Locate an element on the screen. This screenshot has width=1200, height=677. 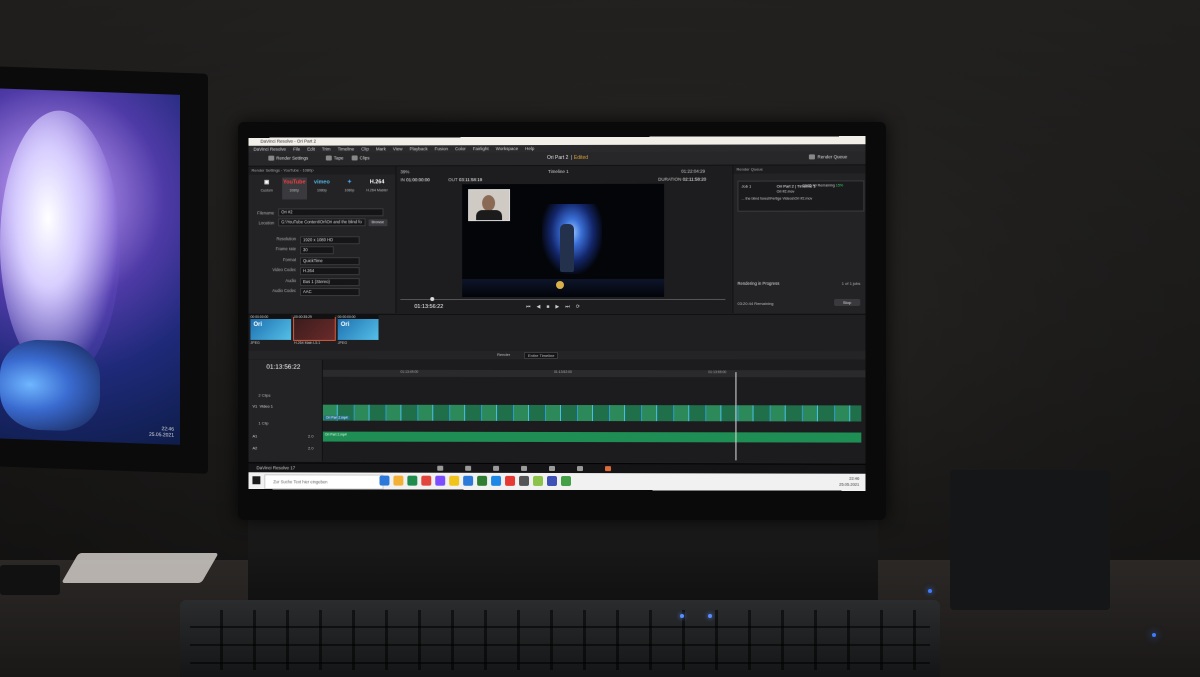
menu-item: Fusion is located at coordinates (441, 148).